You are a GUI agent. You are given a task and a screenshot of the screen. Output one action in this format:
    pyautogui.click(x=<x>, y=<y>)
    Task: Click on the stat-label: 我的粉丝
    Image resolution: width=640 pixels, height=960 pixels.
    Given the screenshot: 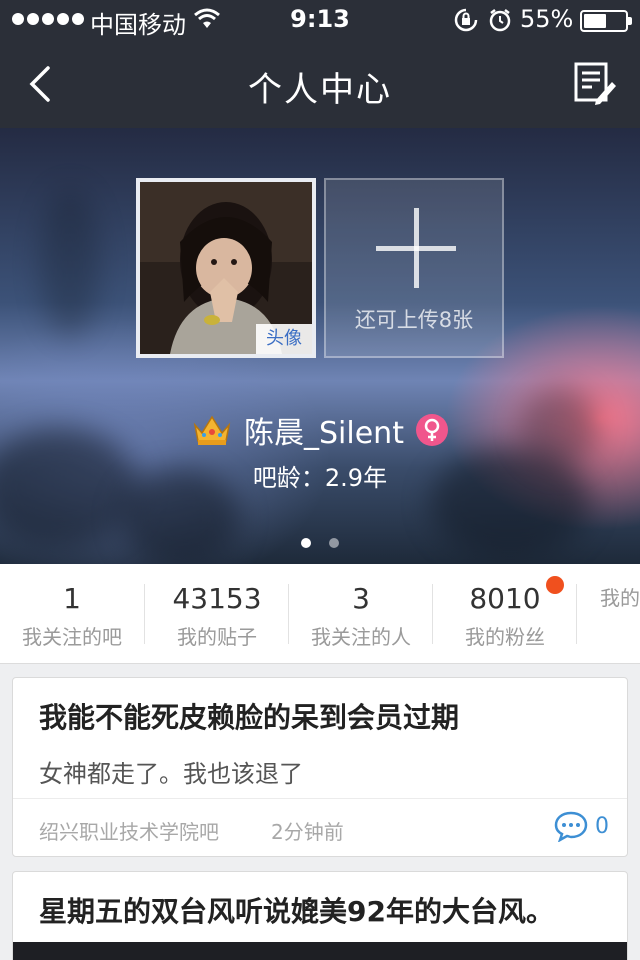 What is the action you would take?
    pyautogui.click(x=505, y=637)
    